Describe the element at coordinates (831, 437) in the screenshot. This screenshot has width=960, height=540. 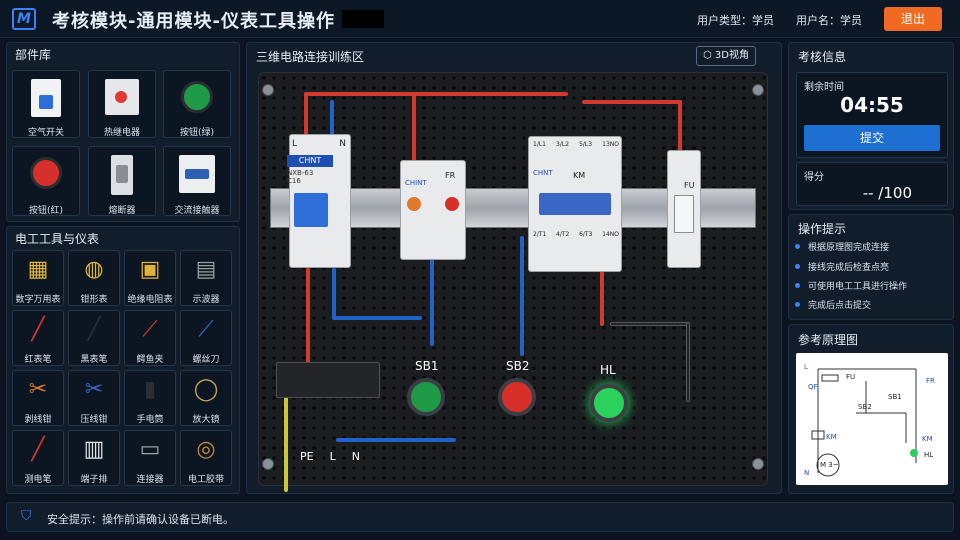
I see `svg-text: KM` at that location.